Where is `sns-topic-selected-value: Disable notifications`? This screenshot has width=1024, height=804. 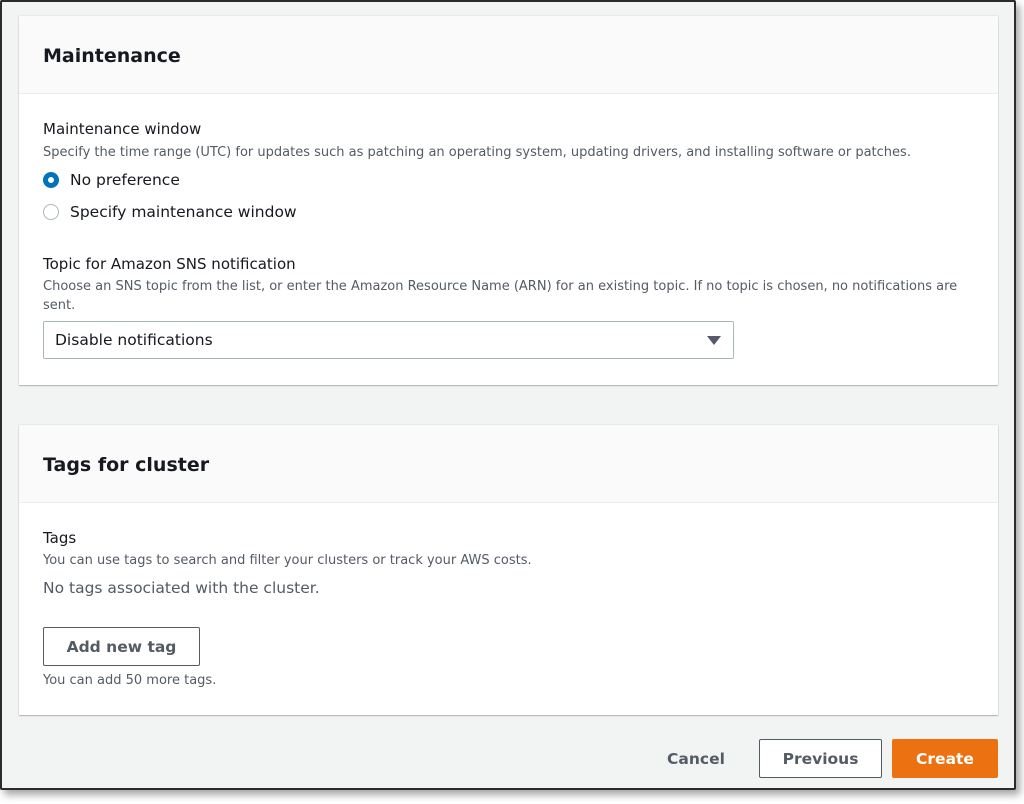
sns-topic-selected-value: Disable notifications is located at coordinates (134, 340).